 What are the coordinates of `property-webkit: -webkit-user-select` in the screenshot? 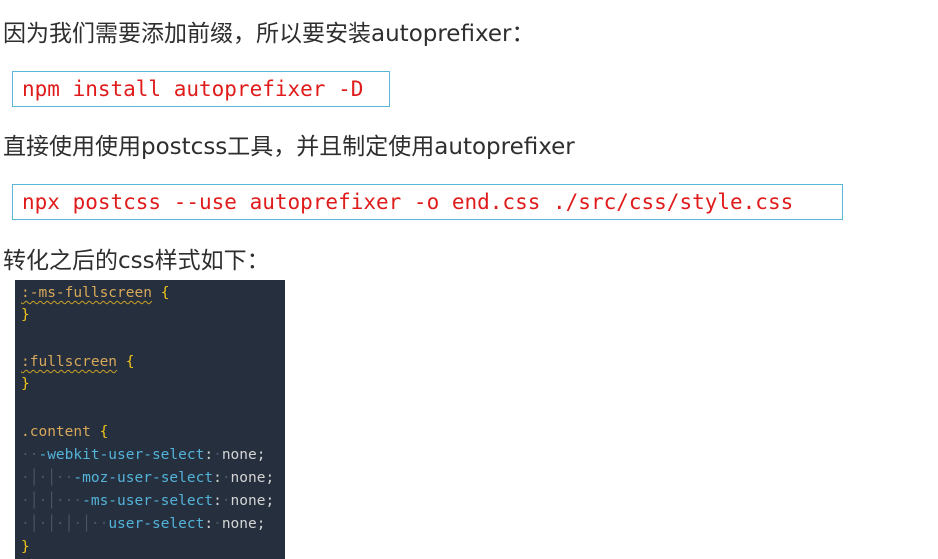 It's located at (121, 455).